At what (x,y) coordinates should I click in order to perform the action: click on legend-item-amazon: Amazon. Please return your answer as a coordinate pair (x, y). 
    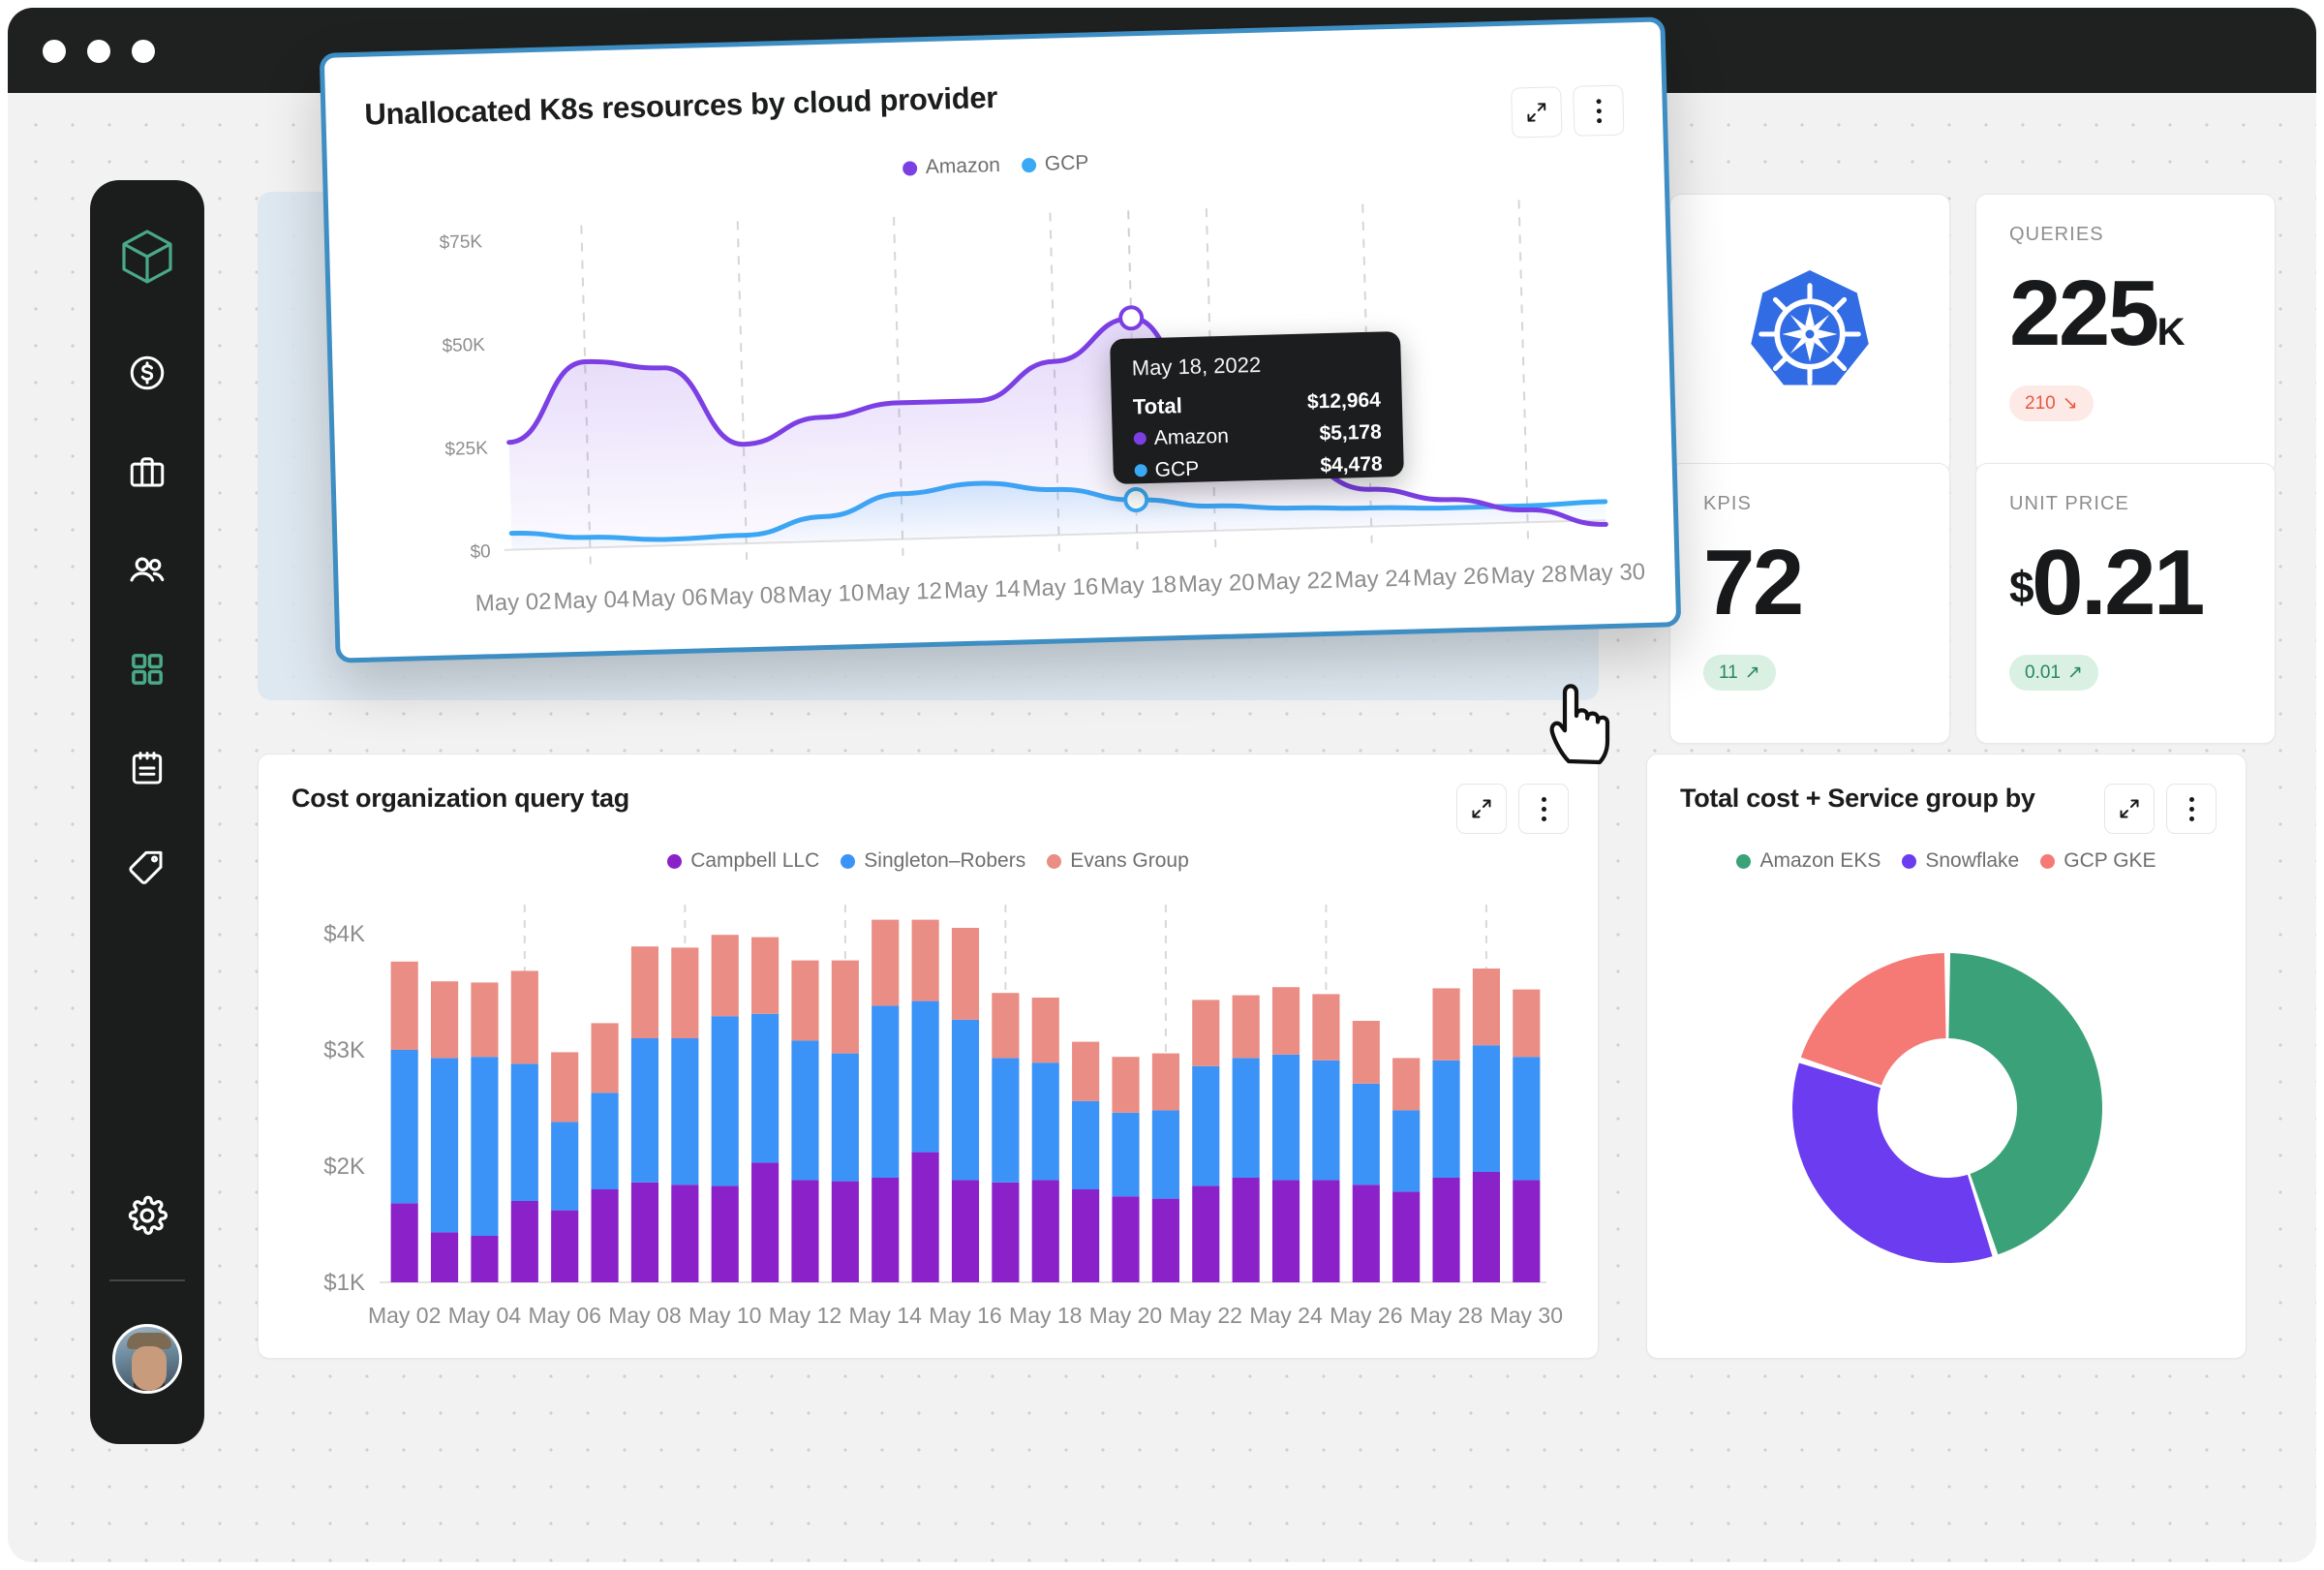
    Looking at the image, I should click on (952, 167).